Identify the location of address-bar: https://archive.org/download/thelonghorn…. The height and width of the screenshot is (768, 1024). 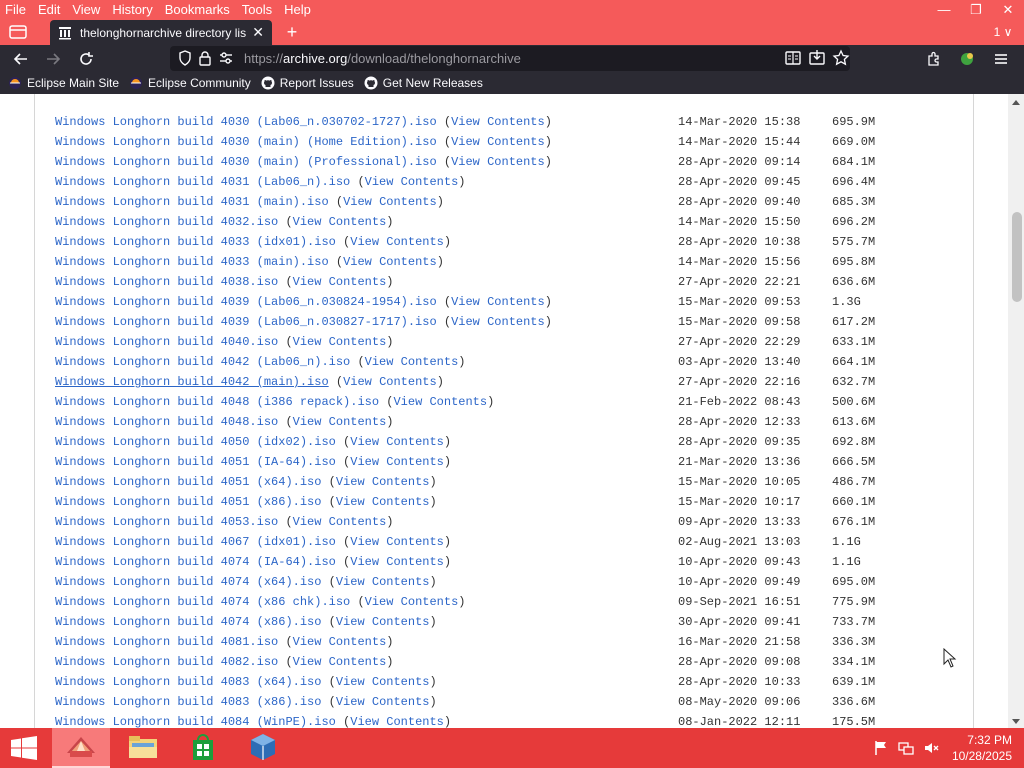
(510, 58).